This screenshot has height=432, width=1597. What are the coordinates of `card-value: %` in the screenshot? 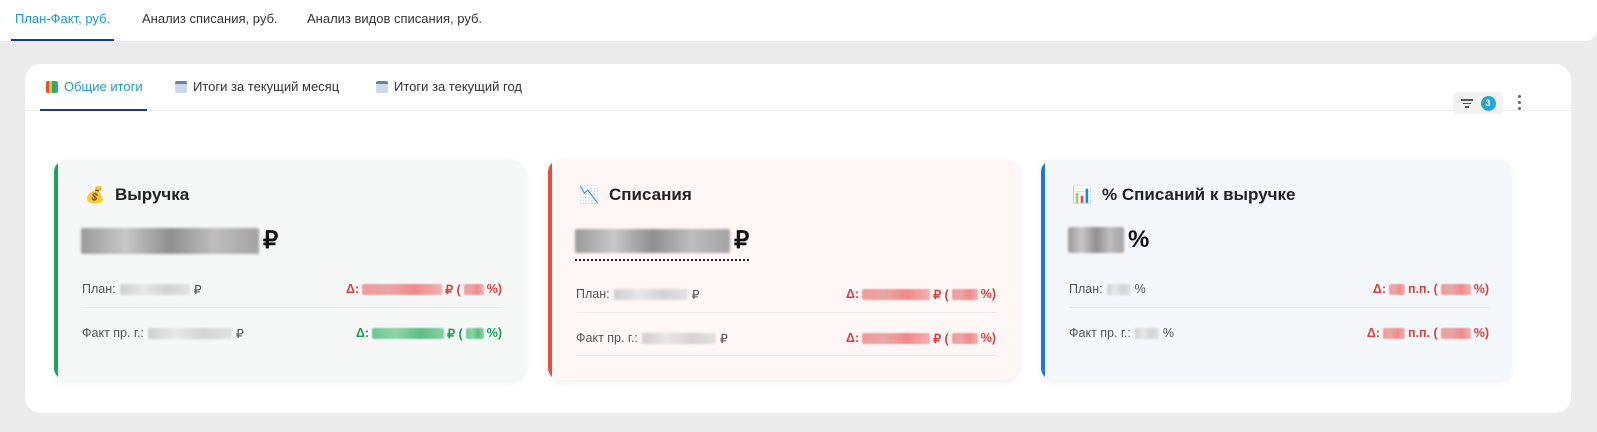 It's located at (1108, 240).